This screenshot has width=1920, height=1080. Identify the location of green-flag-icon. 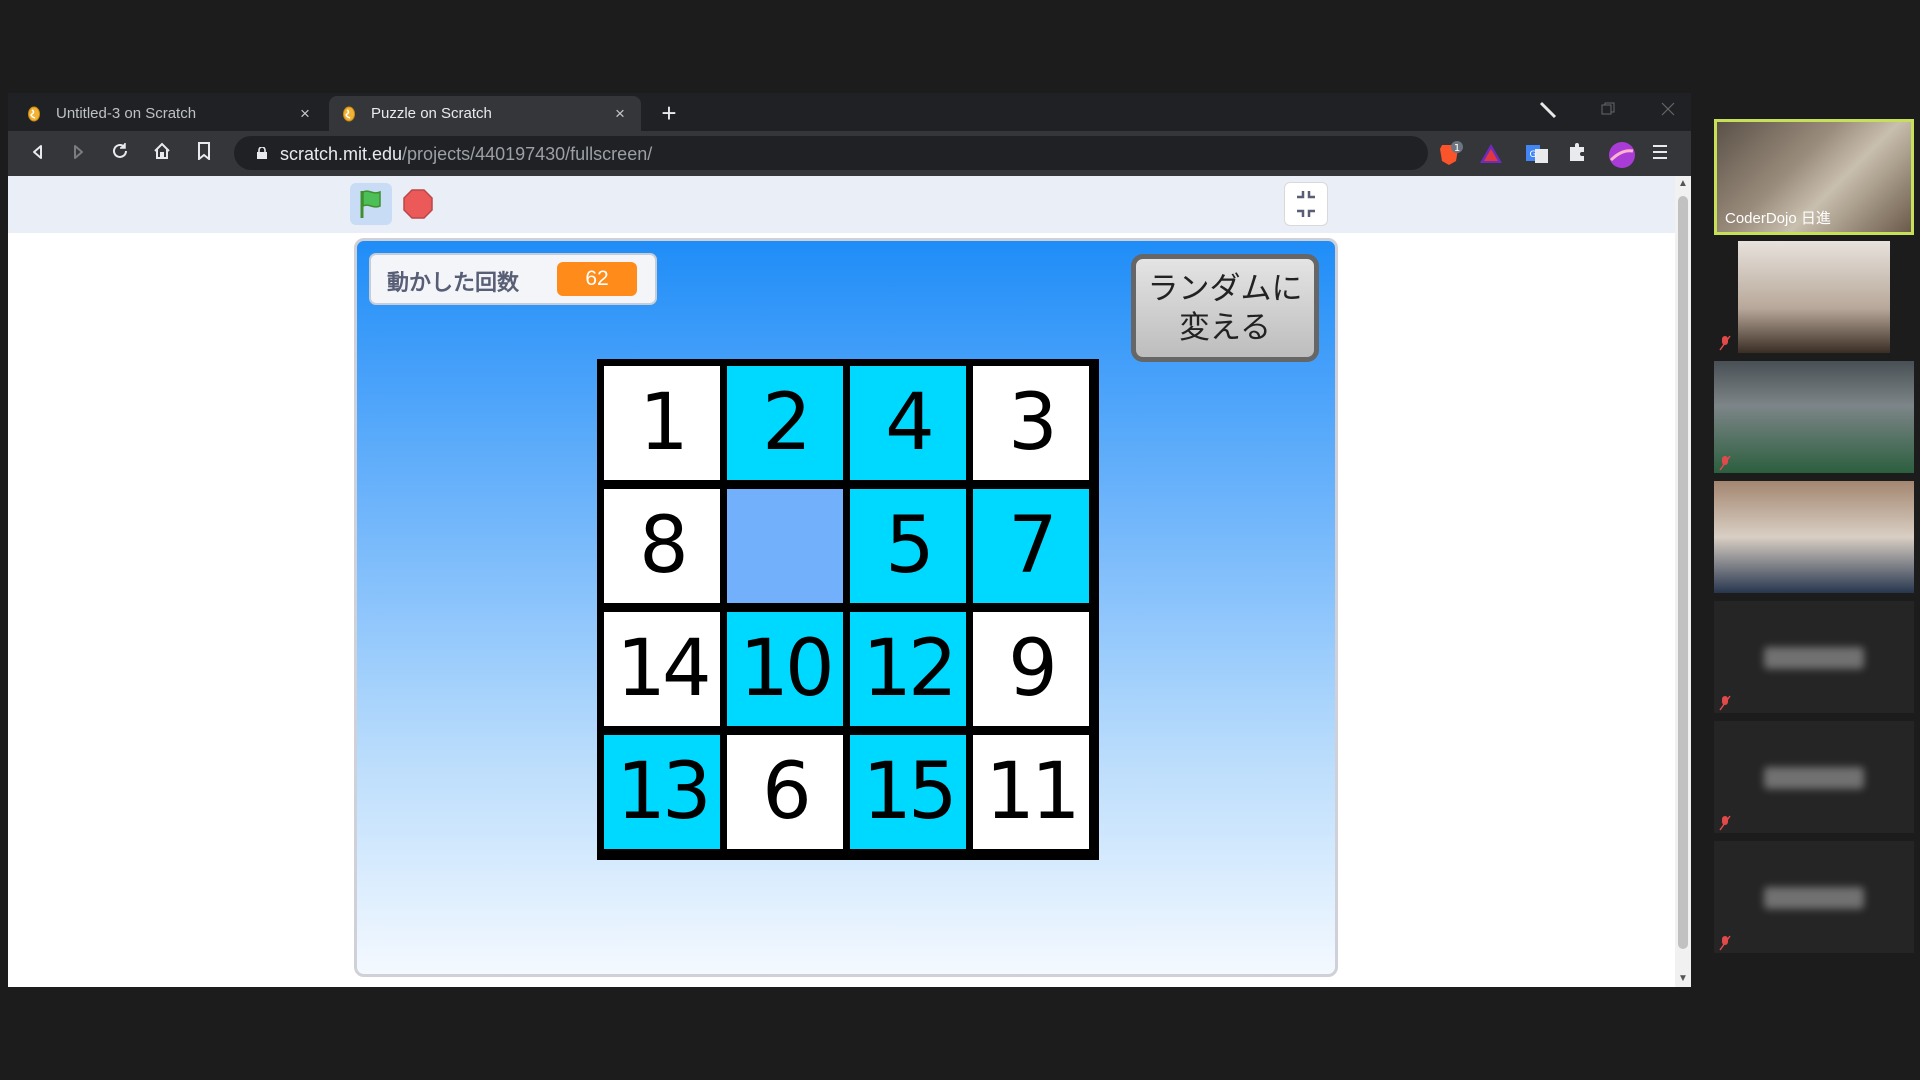
(370, 204).